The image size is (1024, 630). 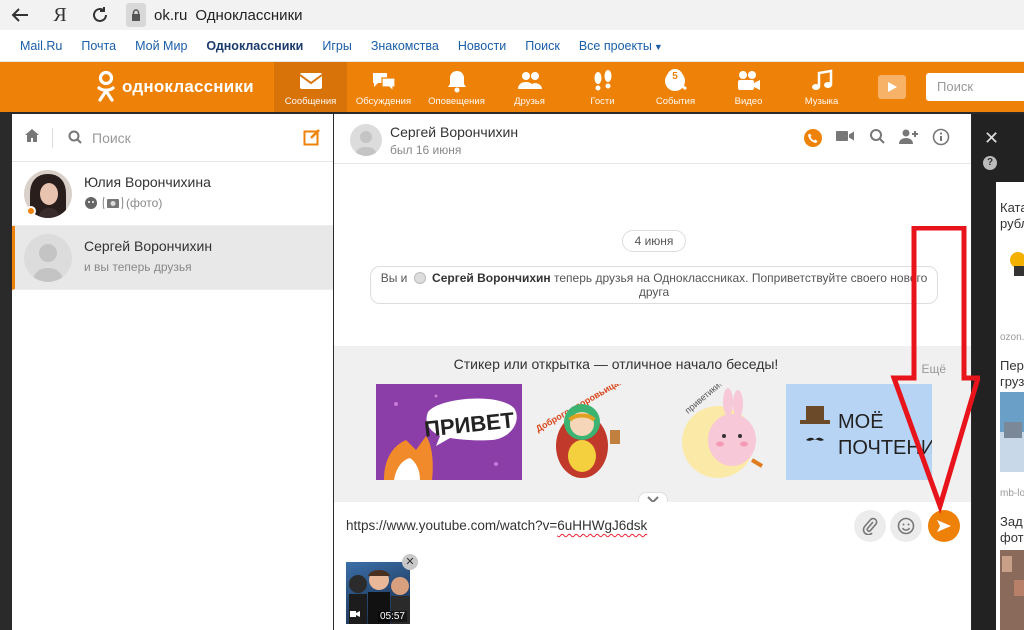 What do you see at coordinates (941, 138) in the screenshot?
I see `info-icon` at bounding box center [941, 138].